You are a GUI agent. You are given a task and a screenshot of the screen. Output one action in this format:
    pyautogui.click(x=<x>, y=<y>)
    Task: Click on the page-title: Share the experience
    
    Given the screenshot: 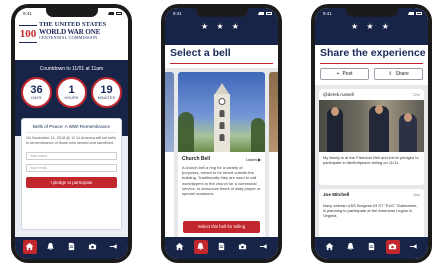 What is the action you would take?
    pyautogui.click(x=373, y=54)
    